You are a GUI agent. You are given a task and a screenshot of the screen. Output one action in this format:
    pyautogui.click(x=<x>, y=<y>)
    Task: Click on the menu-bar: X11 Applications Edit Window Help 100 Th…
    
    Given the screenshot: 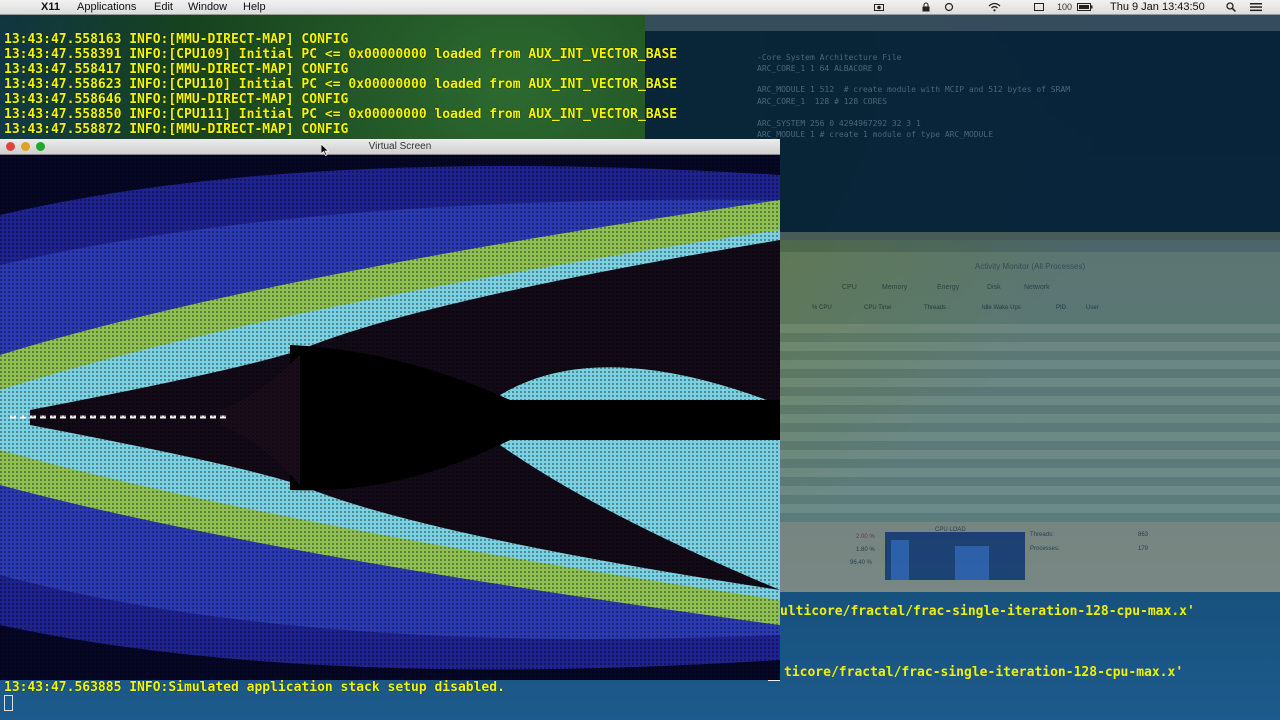 What is the action you would take?
    pyautogui.click(x=640, y=7)
    